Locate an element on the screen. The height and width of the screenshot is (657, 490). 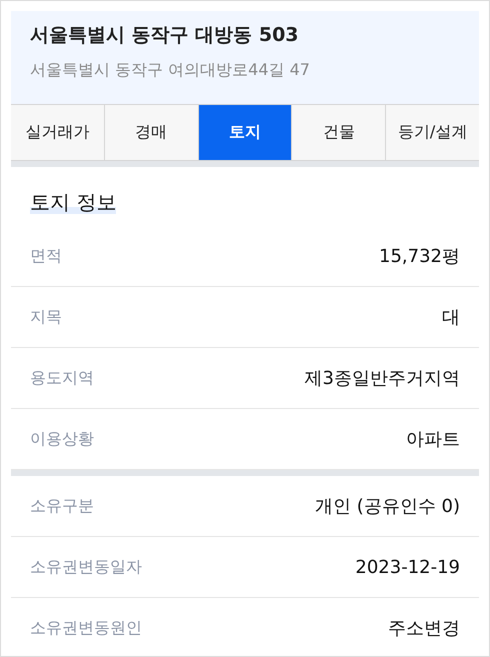
field-value: 개인 (공유인수 0) is located at coordinates (387, 506).